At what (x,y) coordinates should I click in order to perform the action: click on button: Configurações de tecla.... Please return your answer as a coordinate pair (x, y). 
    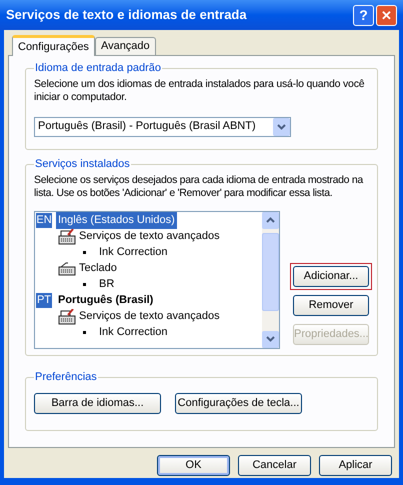
    Looking at the image, I should click on (238, 403).